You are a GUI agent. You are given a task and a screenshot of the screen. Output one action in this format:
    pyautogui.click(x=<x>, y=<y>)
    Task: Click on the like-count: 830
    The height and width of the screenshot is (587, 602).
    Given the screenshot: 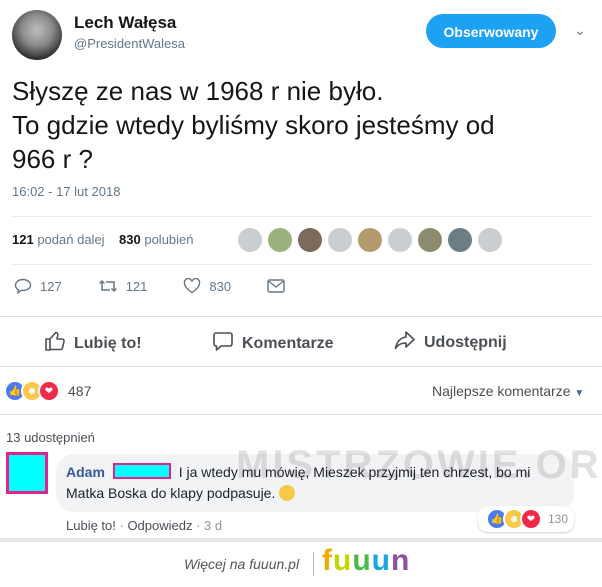 What is the action you would take?
    pyautogui.click(x=220, y=286)
    